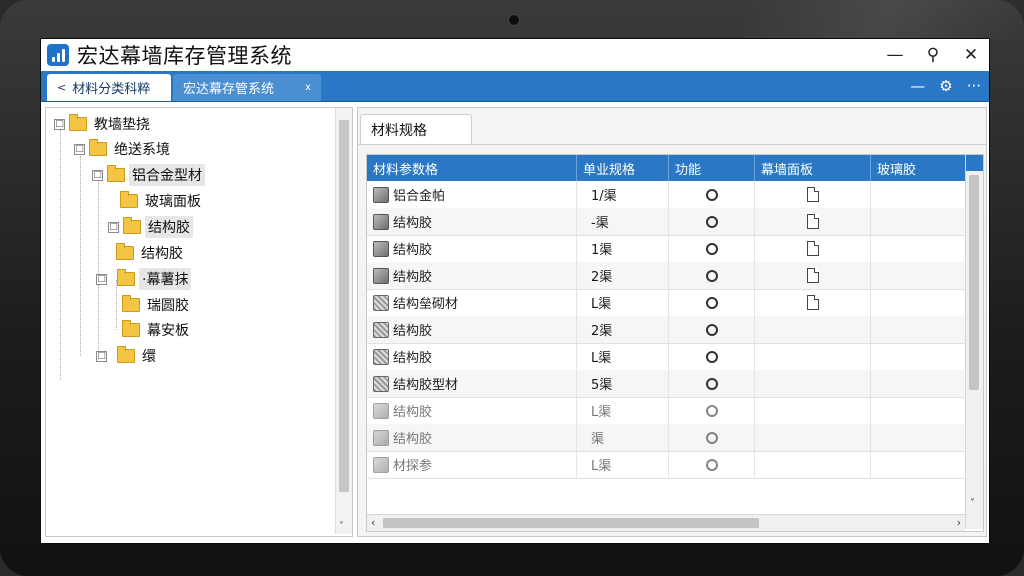  I want to click on more-icon: ···, so click(974, 86).